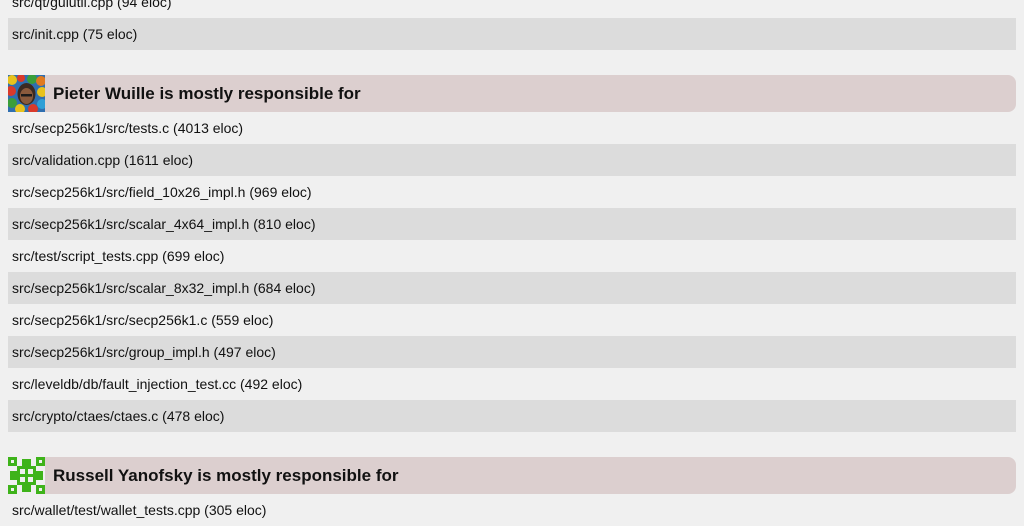 The height and width of the screenshot is (526, 1024). Describe the element at coordinates (143, 320) in the screenshot. I see `file-row: src/secp256k1/src/secp256k1.c (559 eloc)` at that location.